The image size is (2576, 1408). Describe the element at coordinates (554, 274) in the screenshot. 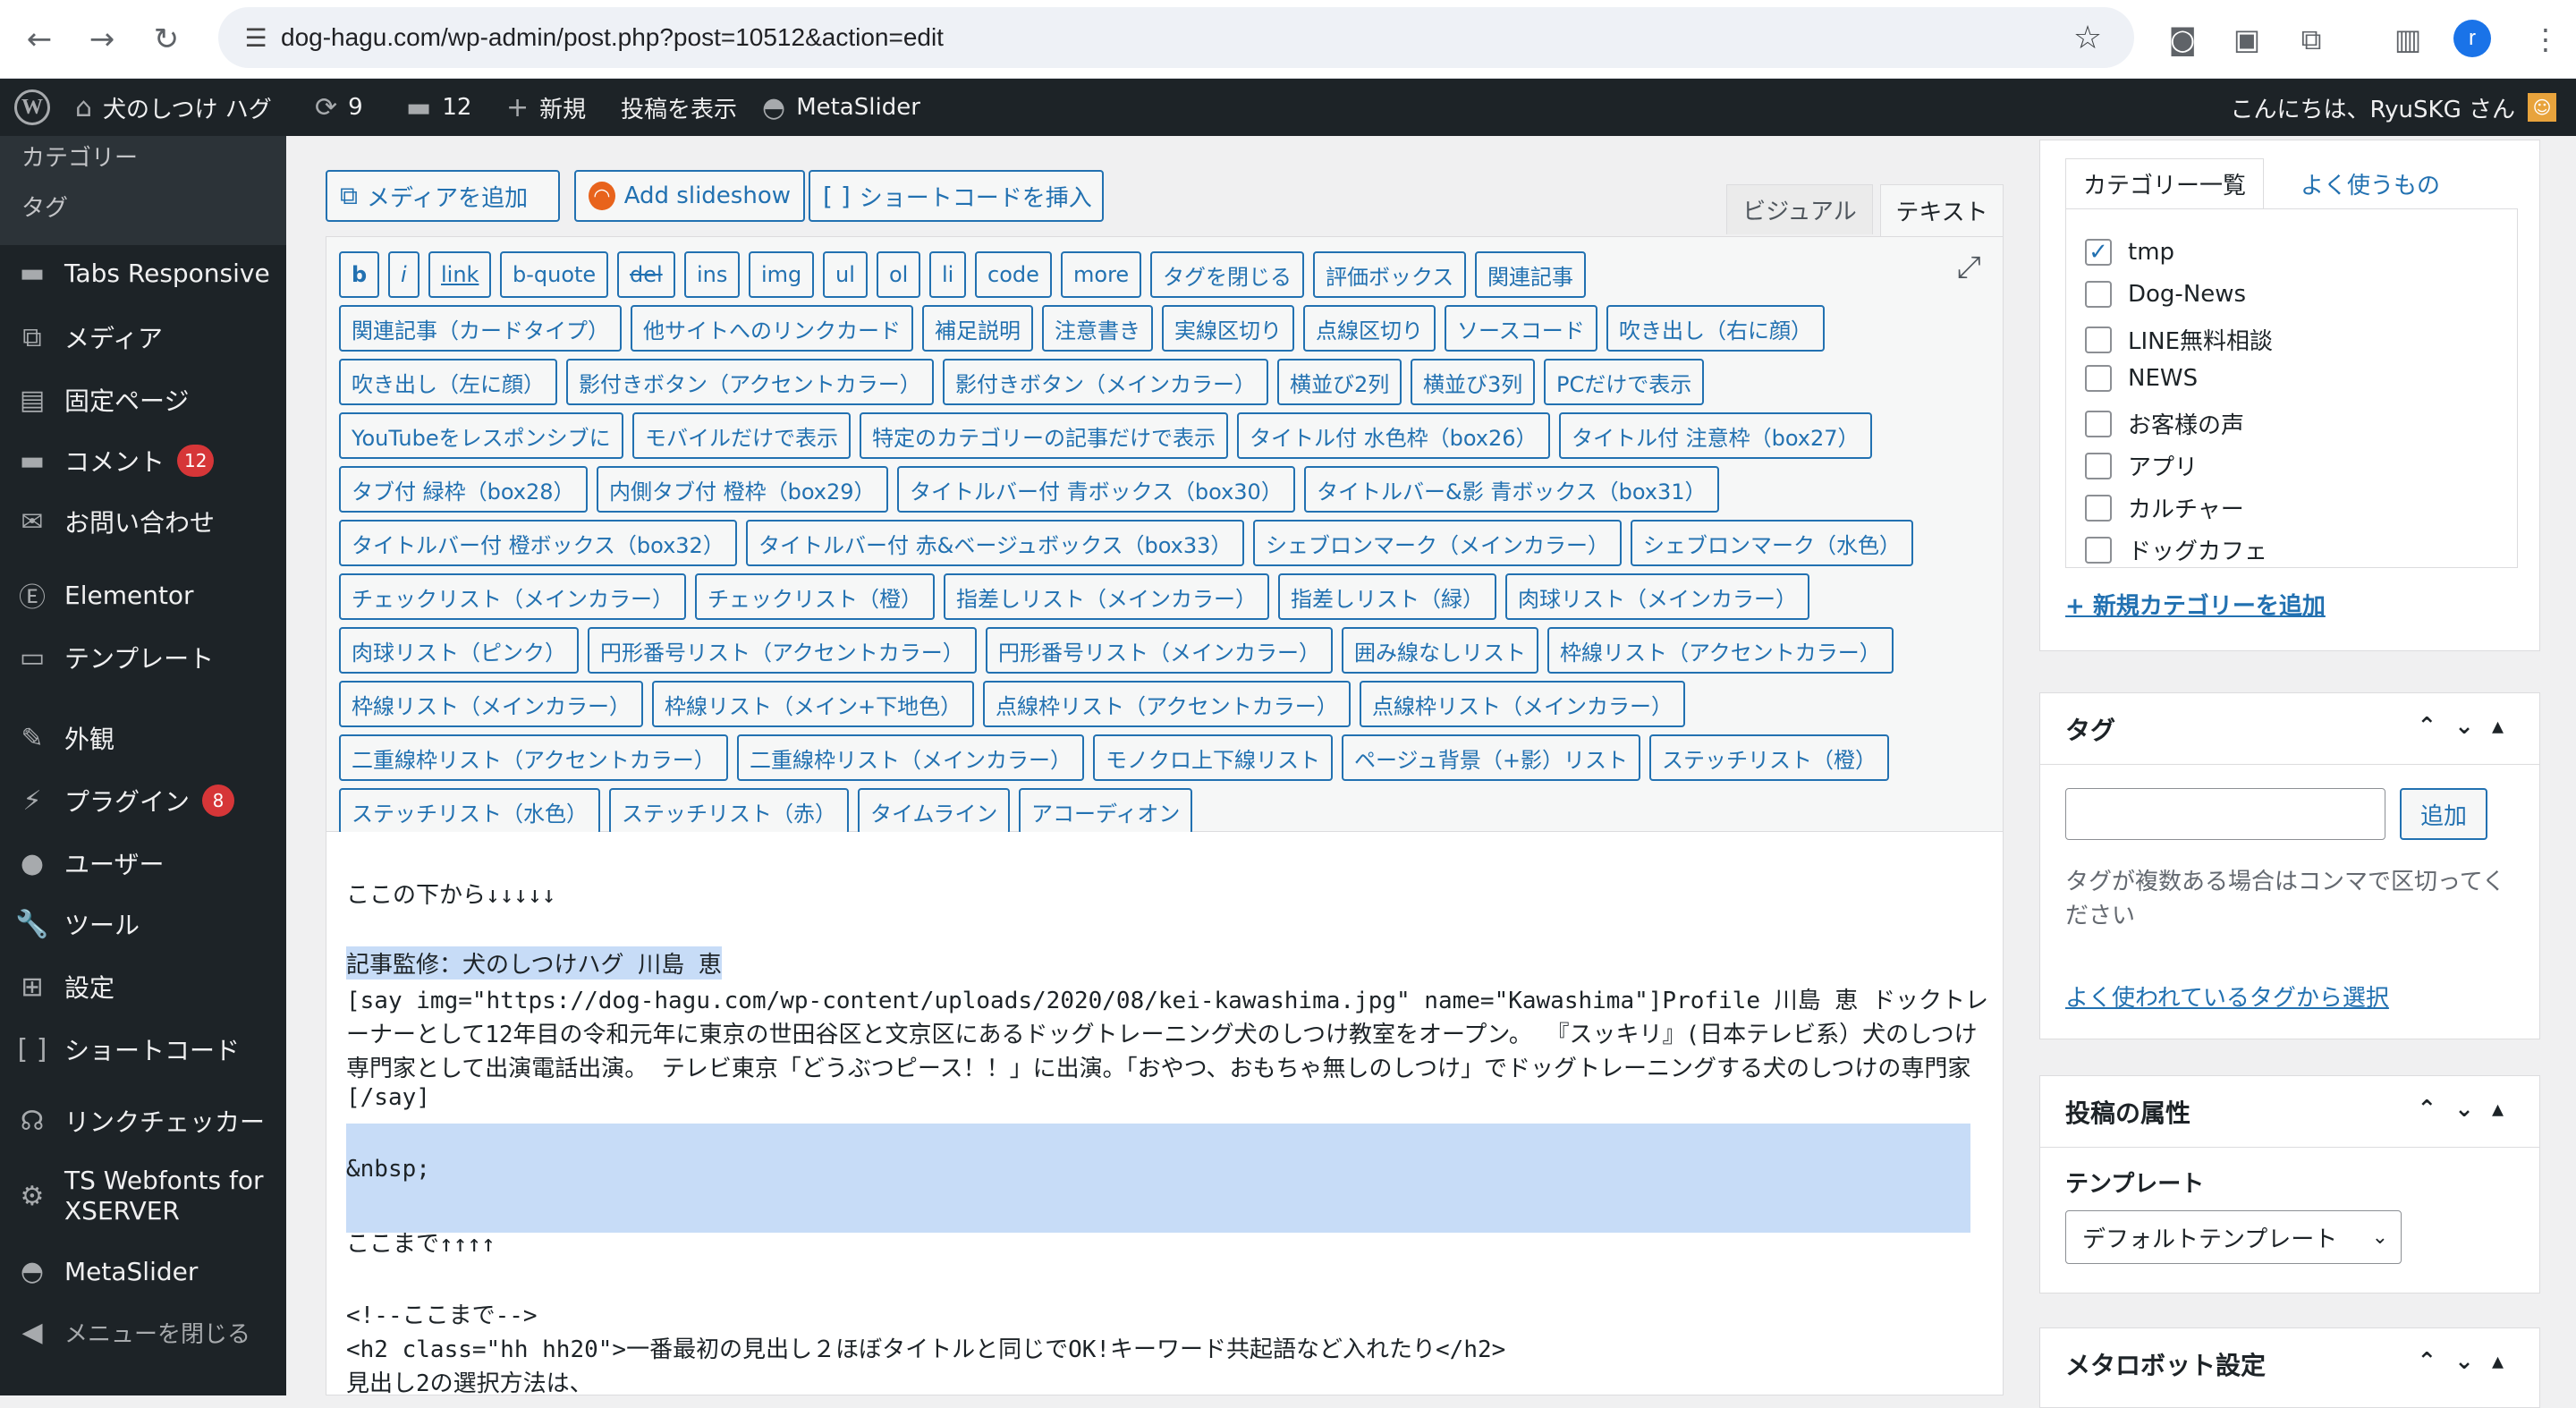

I see `quicktag-button: b-quote` at that location.